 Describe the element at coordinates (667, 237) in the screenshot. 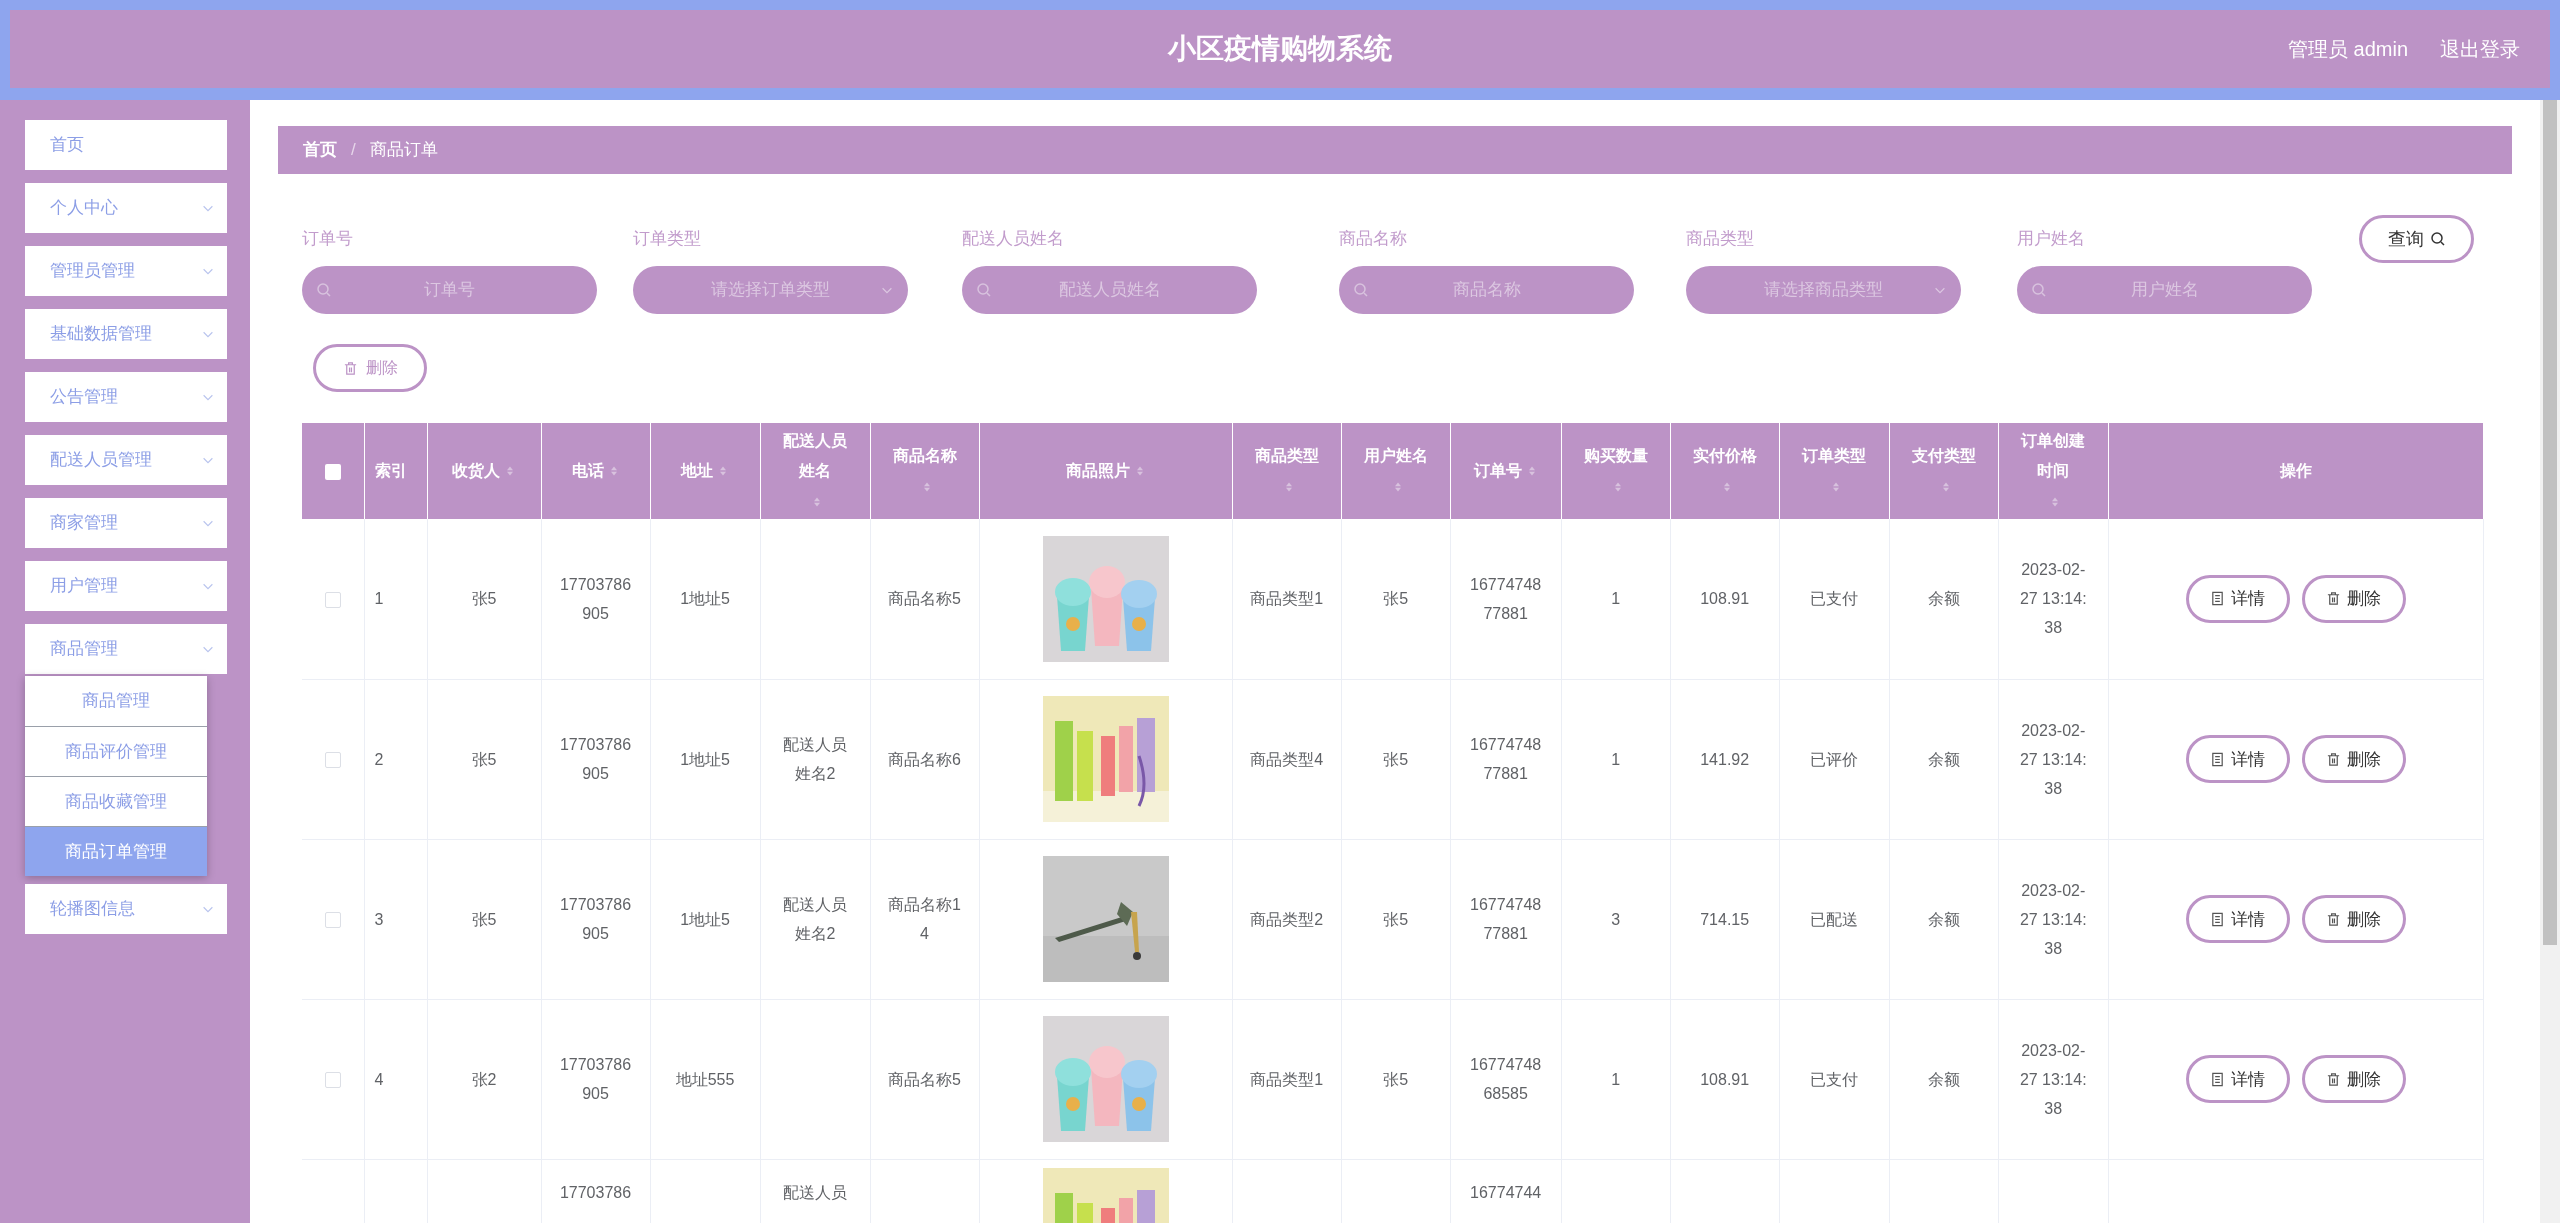

I see `field-label: 订单类型` at that location.